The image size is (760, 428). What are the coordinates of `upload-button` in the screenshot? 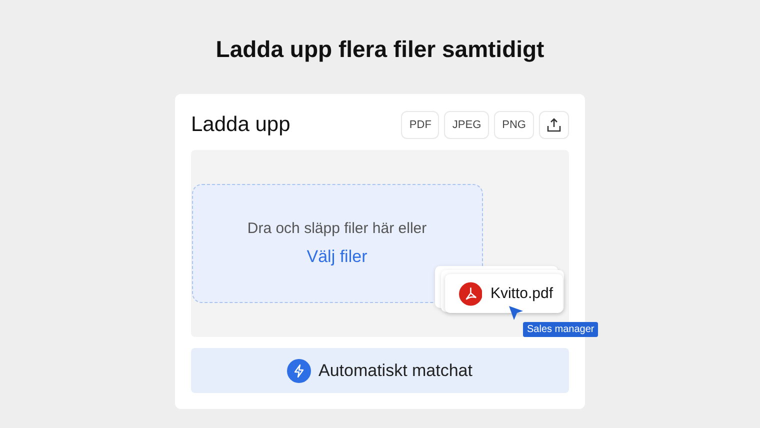 It's located at (554, 125).